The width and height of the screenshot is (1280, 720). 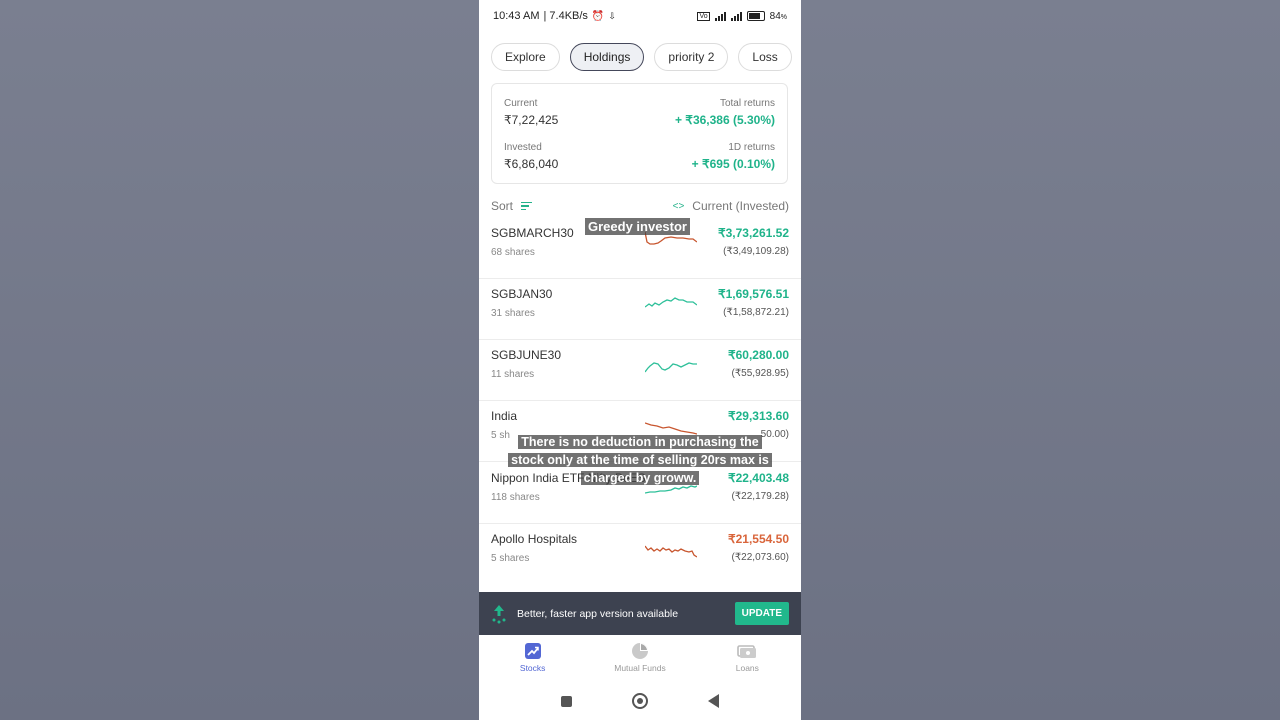 I want to click on nav-loans: Loans, so click(x=747, y=658).